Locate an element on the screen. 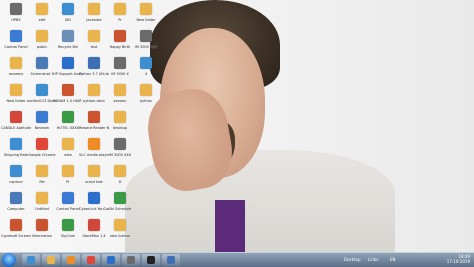  desktop-icon-label: python is located at coordinates (146, 101).